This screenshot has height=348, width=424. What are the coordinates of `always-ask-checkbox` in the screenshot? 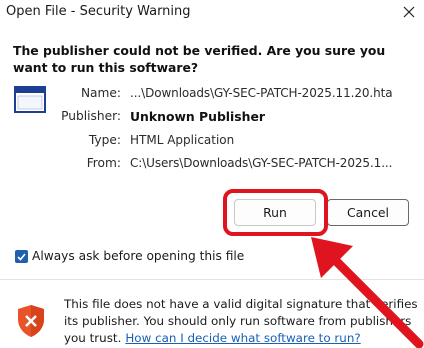 It's located at (21, 256).